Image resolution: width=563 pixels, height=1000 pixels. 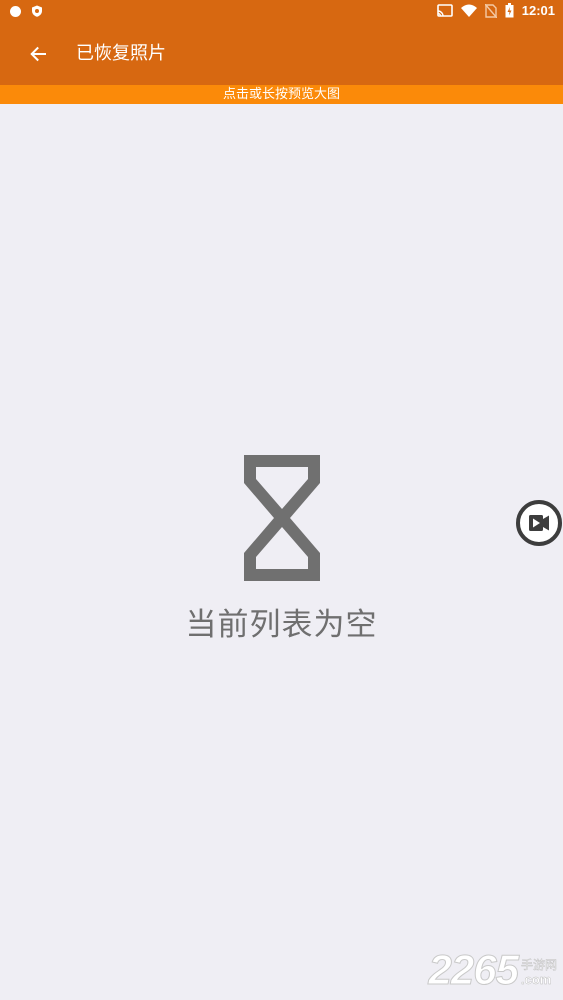 What do you see at coordinates (444, 10) in the screenshot?
I see `cast-icon` at bounding box center [444, 10].